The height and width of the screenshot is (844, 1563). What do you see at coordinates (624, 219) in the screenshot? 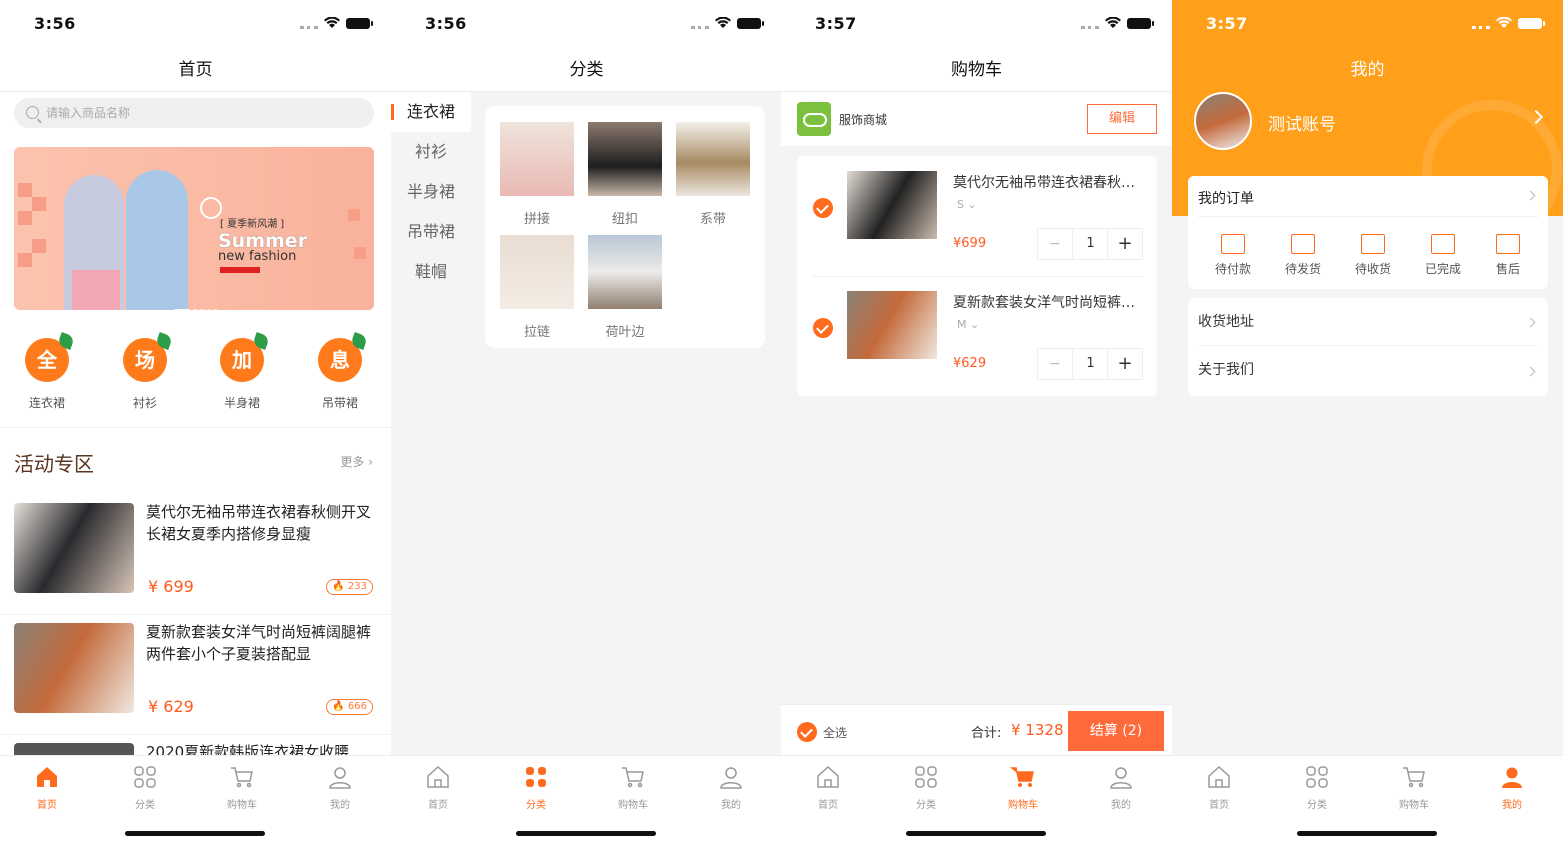
I see `subcategory-label: 纽扣` at bounding box center [624, 219].